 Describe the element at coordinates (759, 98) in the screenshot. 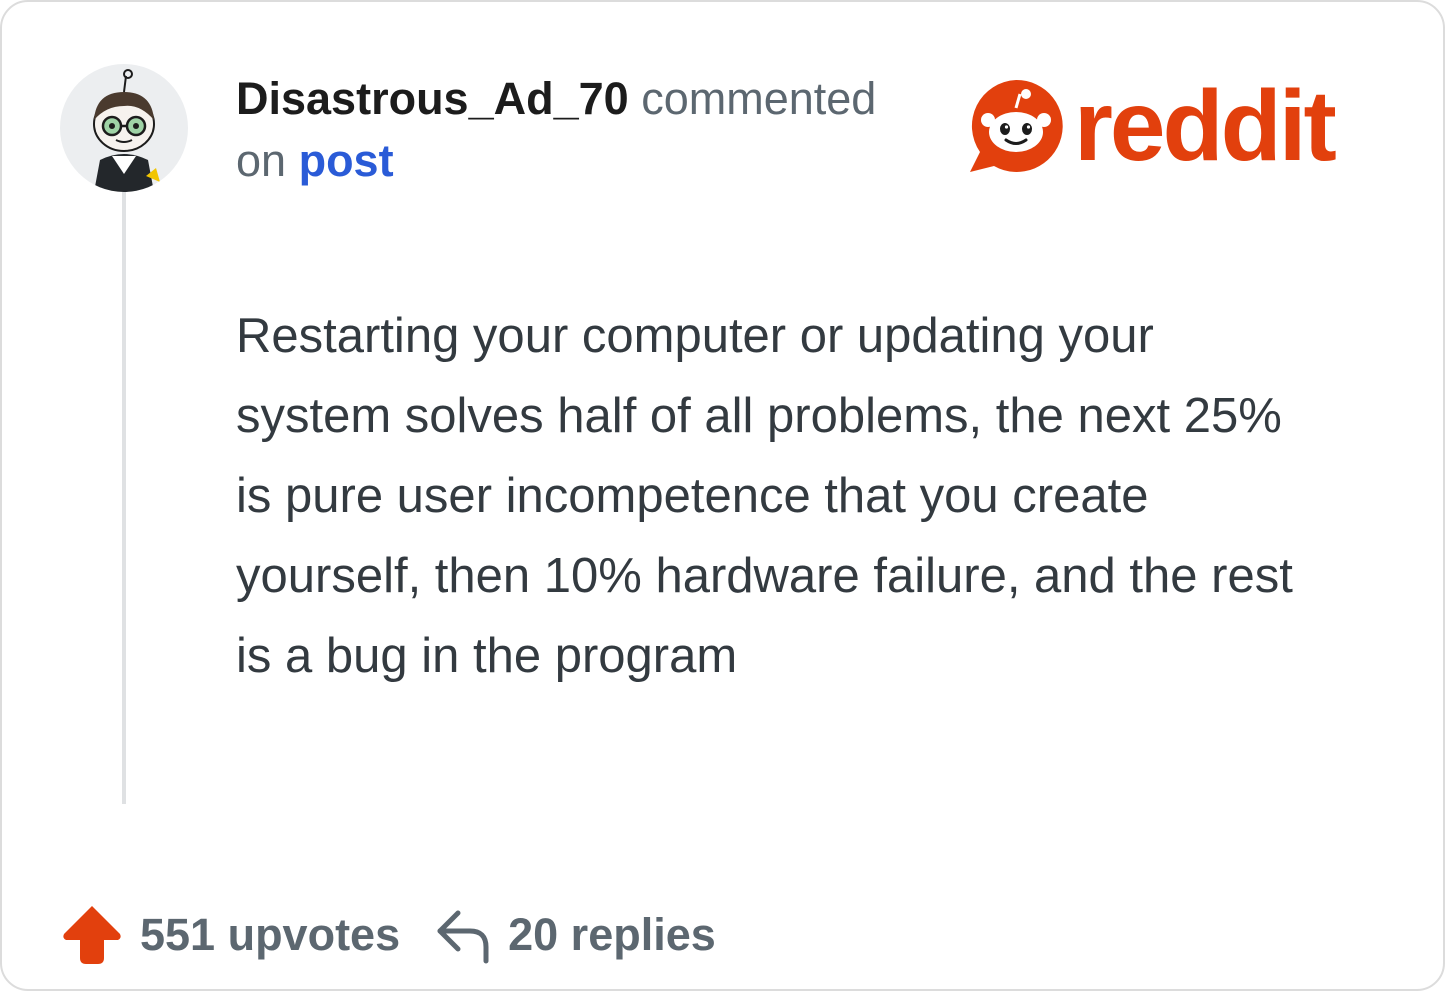

I see `action-text: commented` at that location.